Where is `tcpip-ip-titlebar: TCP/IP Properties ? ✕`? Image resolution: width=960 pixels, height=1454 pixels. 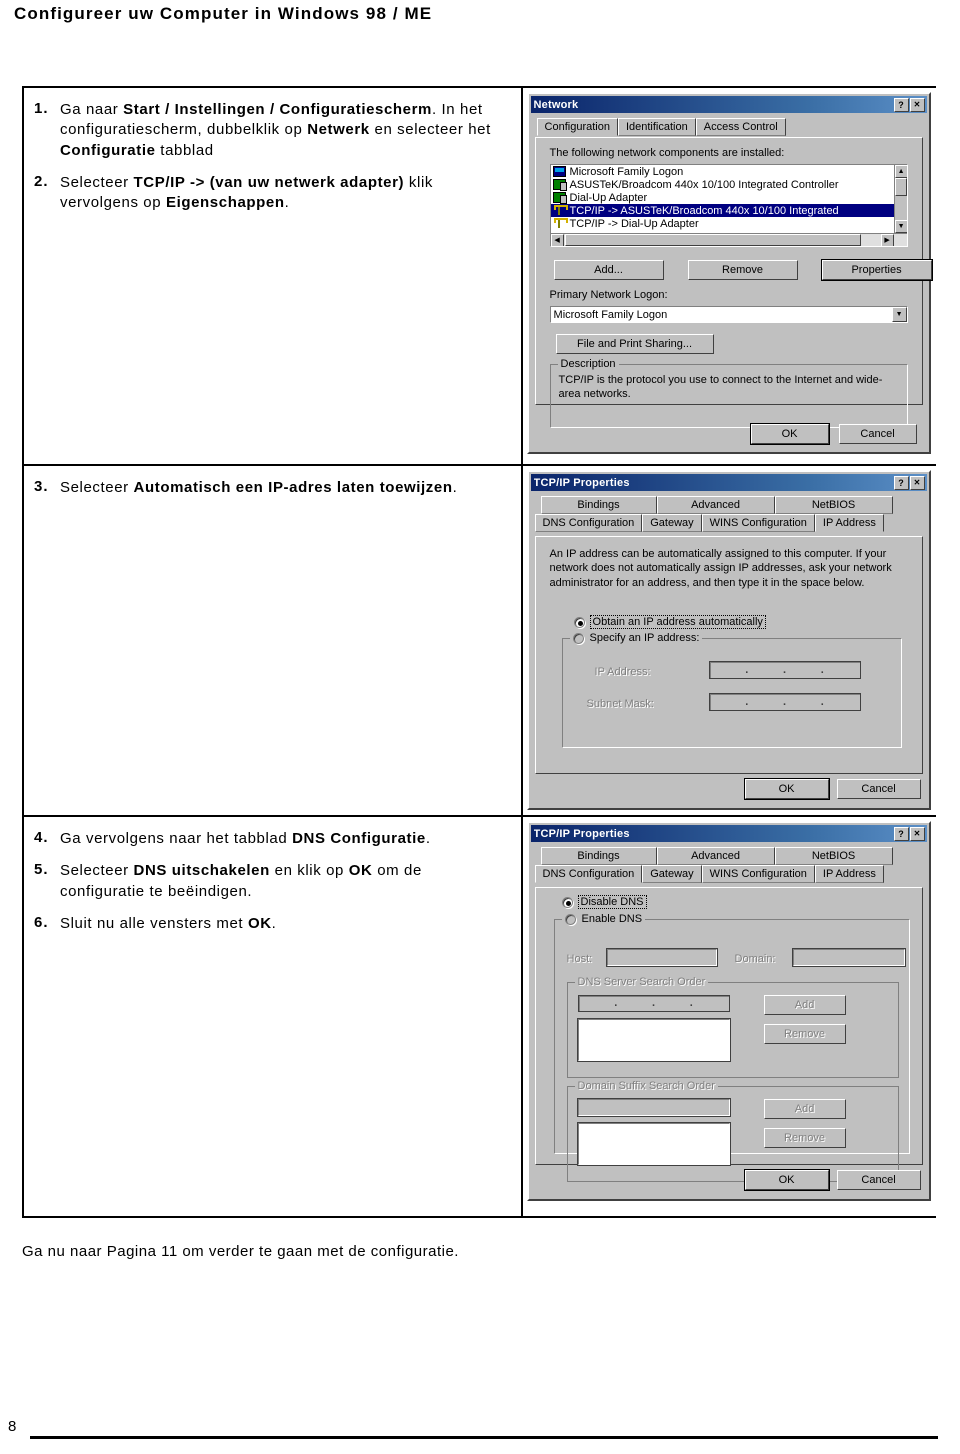
tcpip-ip-titlebar: TCP/IP Properties ? ✕ is located at coordinates (728, 482).